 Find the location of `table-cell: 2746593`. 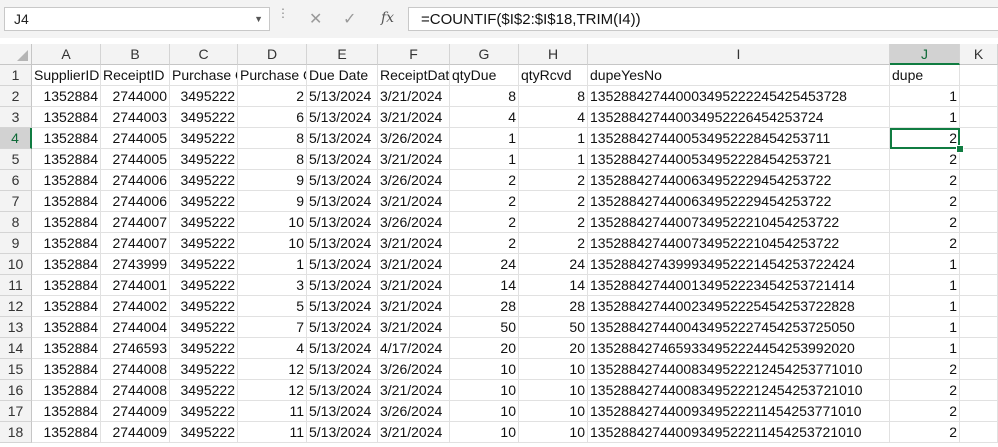

table-cell: 2746593 is located at coordinates (135, 348).